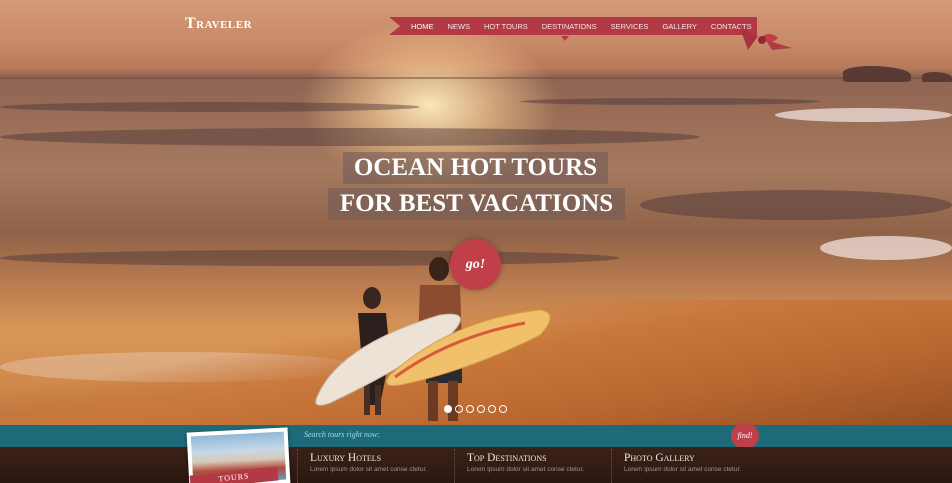 This screenshot has height=483, width=952. Describe the element at coordinates (459, 26) in the screenshot. I see `nav-item-news: News` at that location.